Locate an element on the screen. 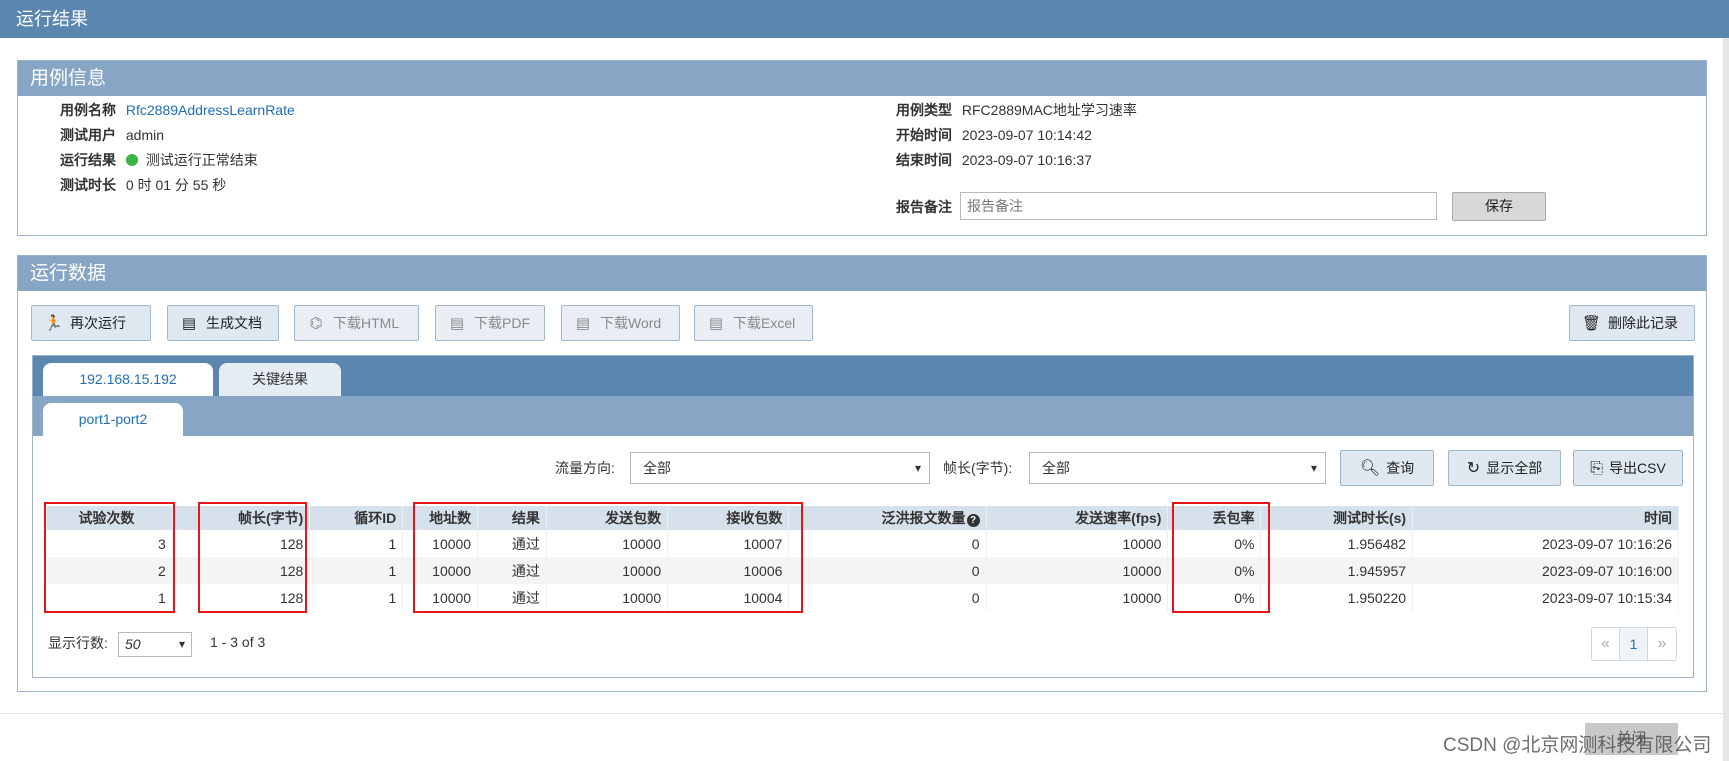 The image size is (1729, 761). end-time-value: 2023-09-07 10:16:37 is located at coordinates (1026, 160).